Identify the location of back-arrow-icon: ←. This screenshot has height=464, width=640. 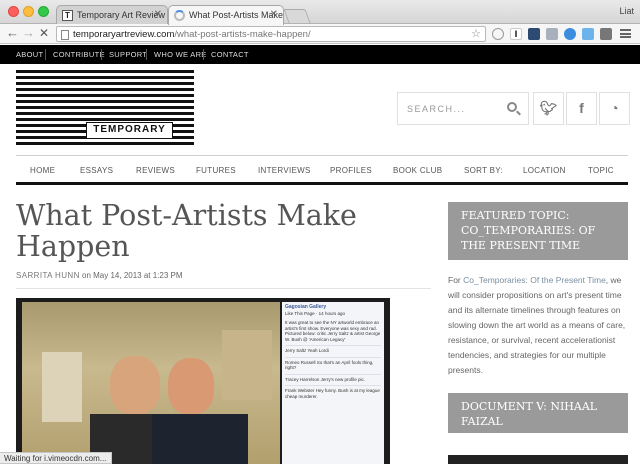
(12, 33).